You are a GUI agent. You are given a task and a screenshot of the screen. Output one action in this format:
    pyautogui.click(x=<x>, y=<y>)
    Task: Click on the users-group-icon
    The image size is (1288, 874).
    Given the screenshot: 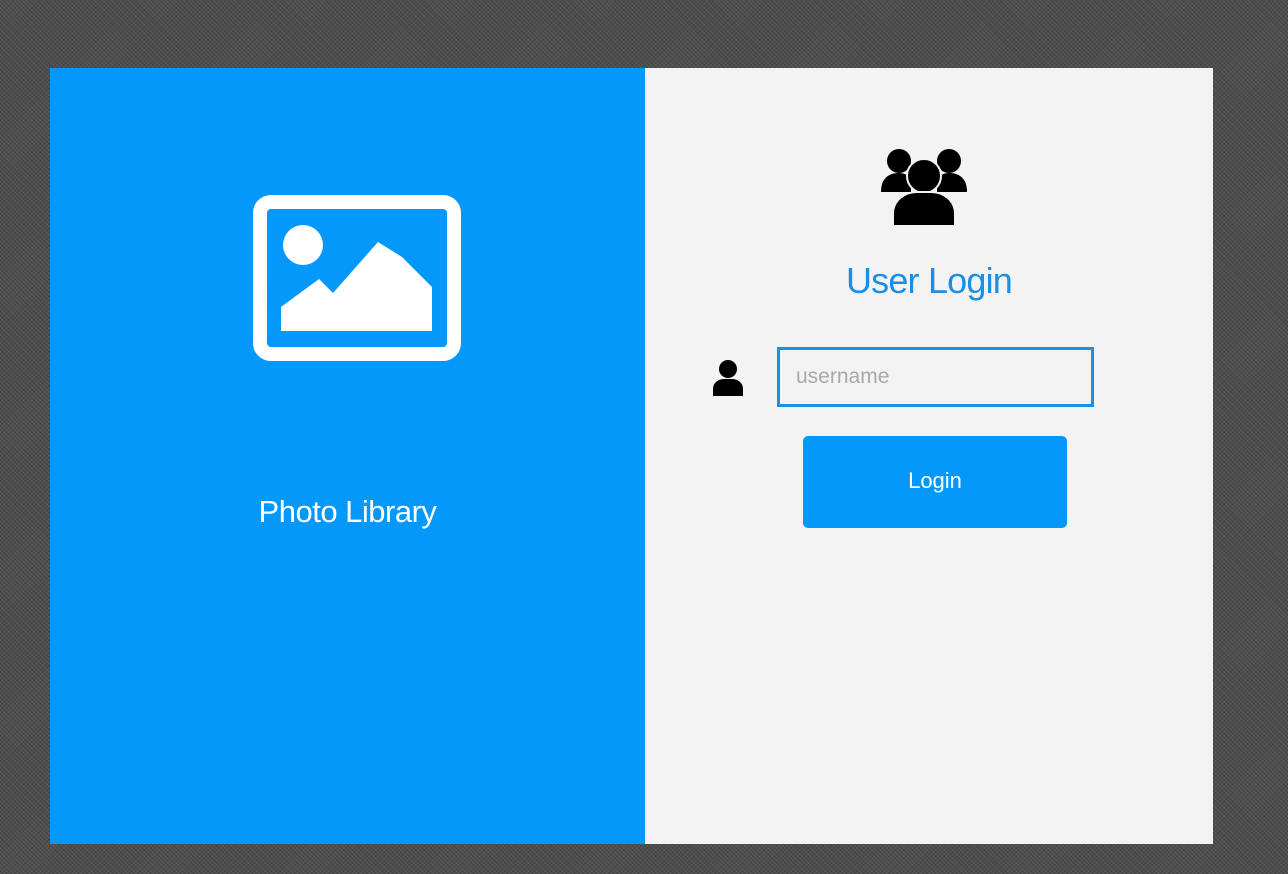 What is the action you would take?
    pyautogui.click(x=924, y=187)
    